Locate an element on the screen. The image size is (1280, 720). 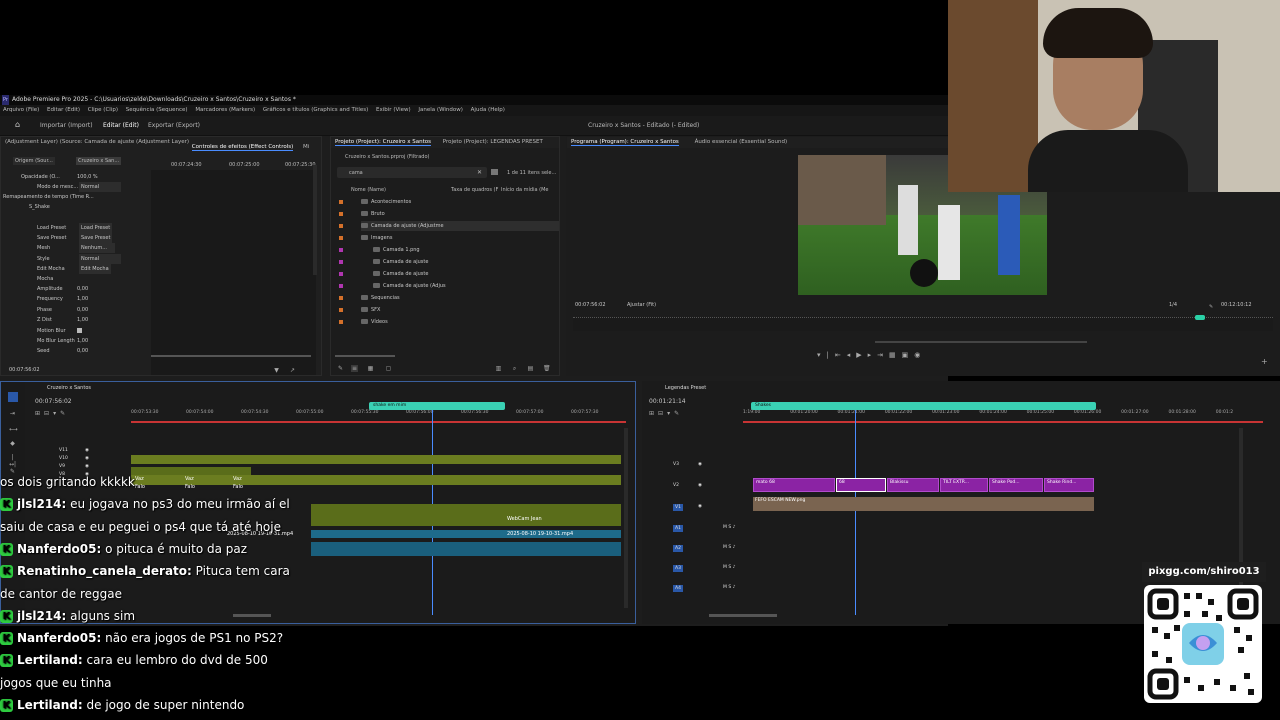
motion-blur-checkbox is located at coordinates (79, 330).